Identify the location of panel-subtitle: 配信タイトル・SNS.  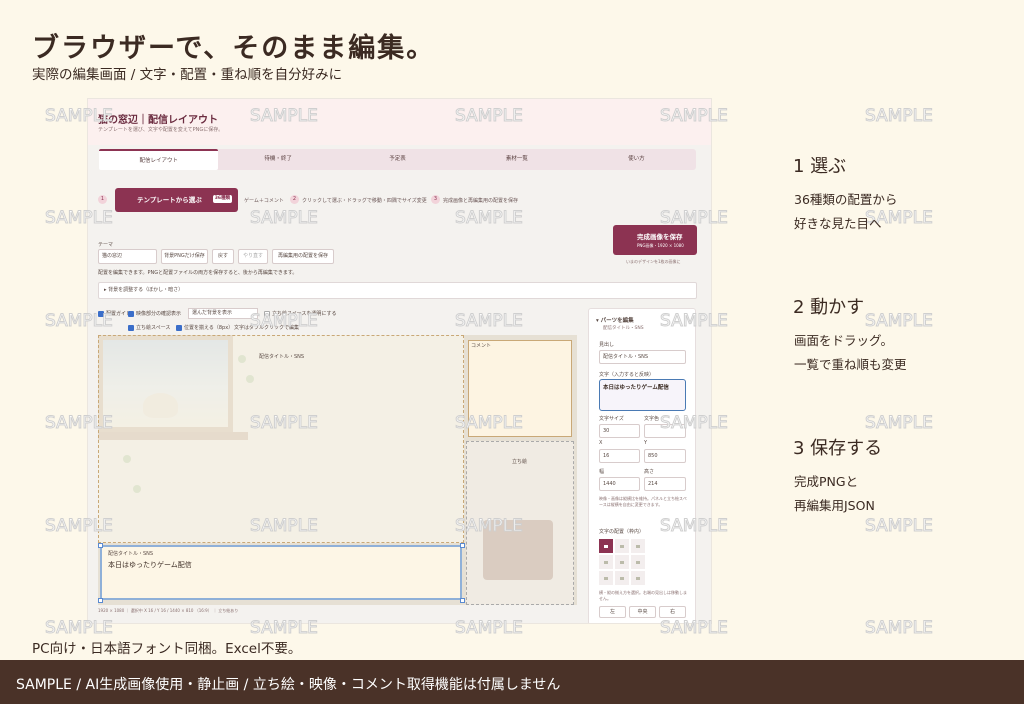
(623, 328).